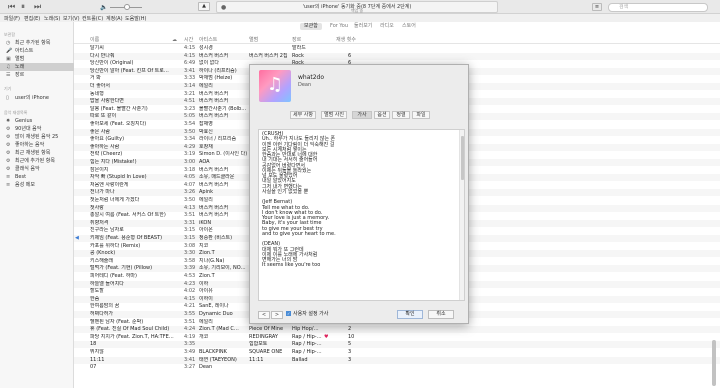 The height and width of the screenshot is (388, 720). I want to click on love-heart-icon: ♥, so click(326, 336).